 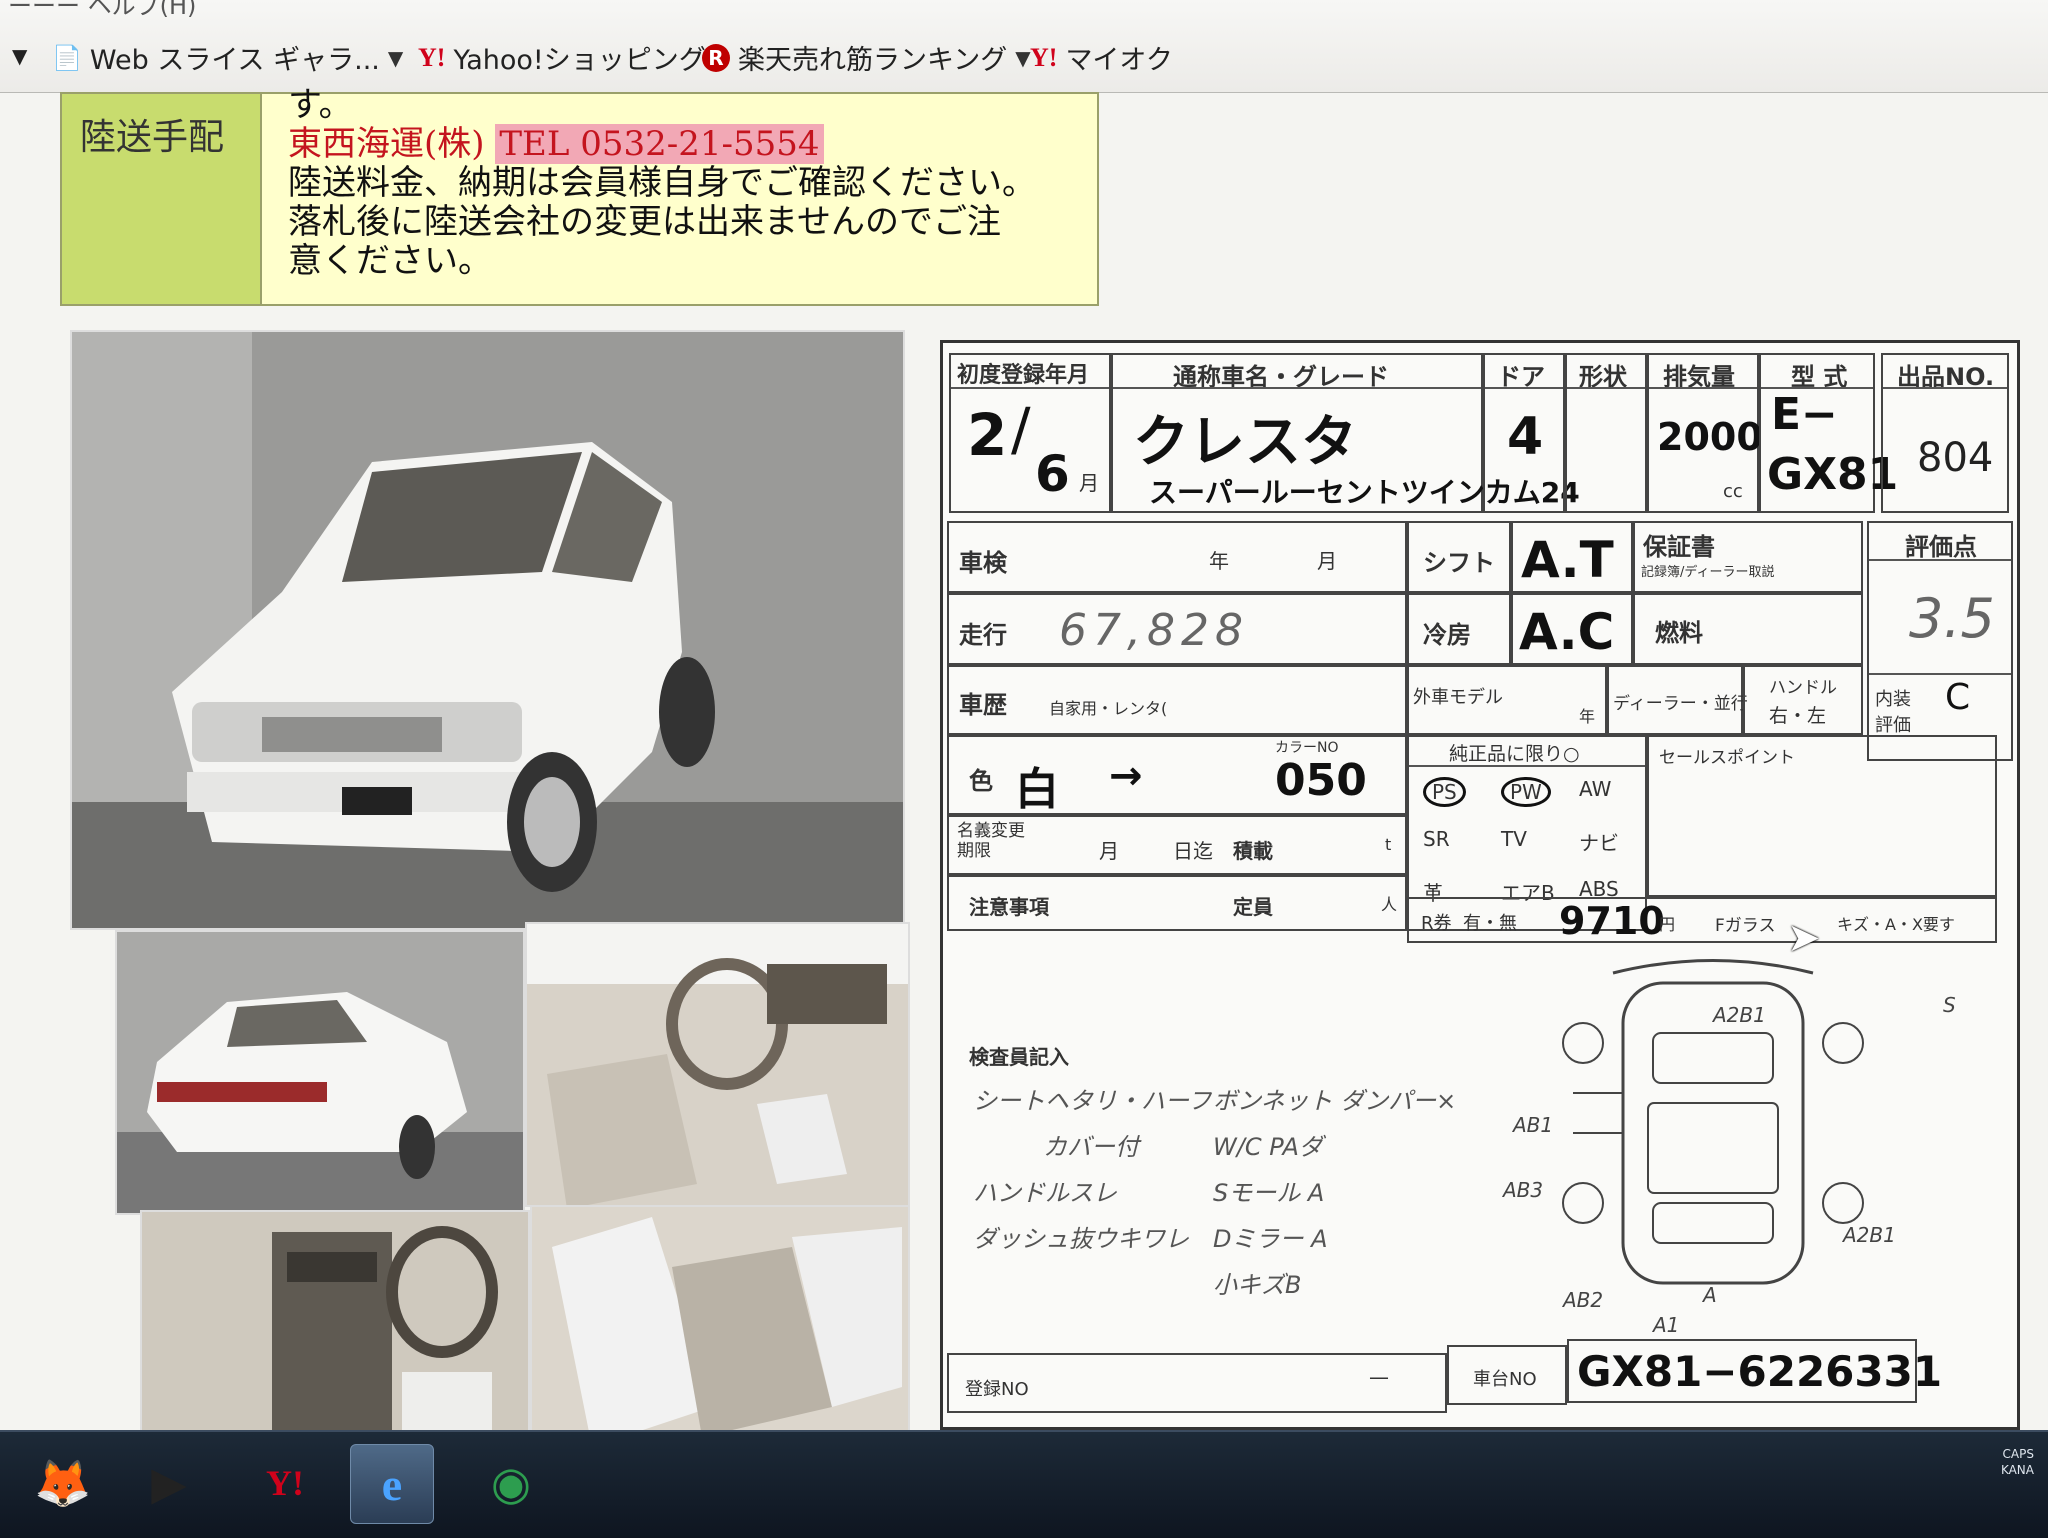 I want to click on inspector-note: W/C PAダ, so click(x=1268, y=1147).